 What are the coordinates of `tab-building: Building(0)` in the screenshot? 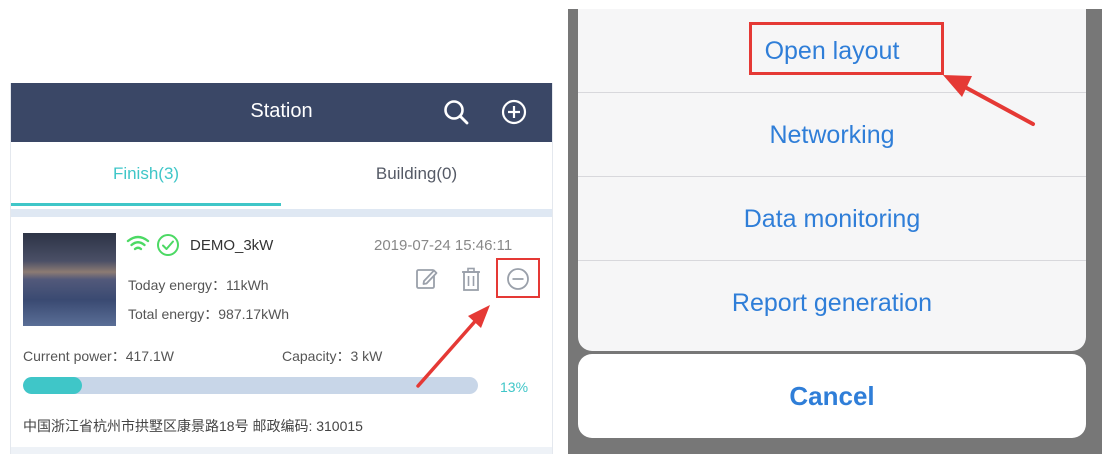 It's located at (416, 174).